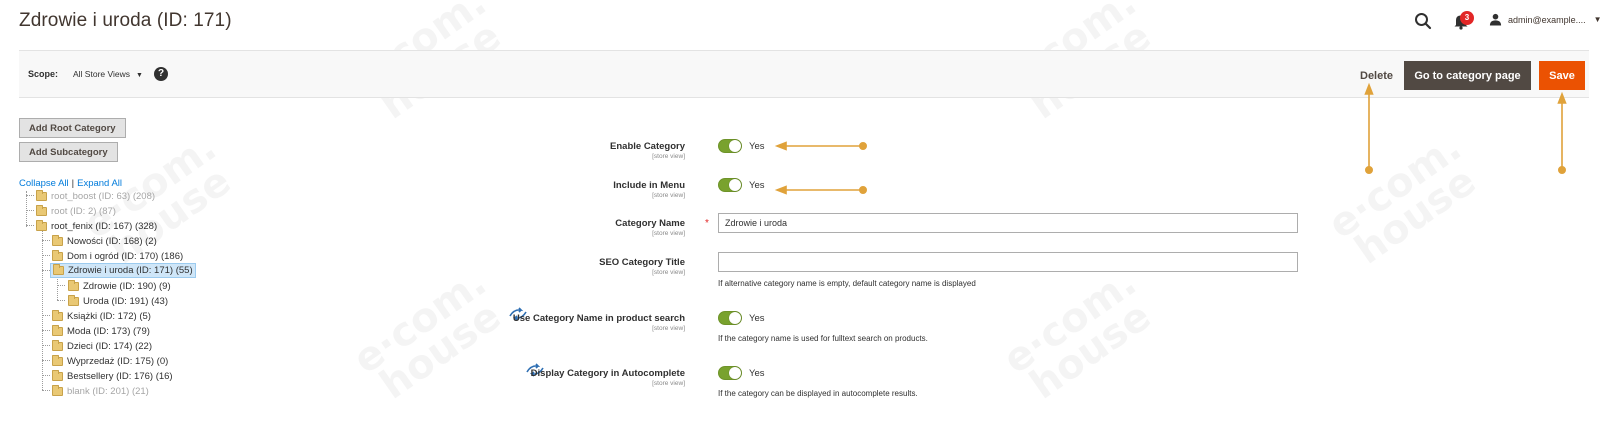  What do you see at coordinates (730, 185) in the screenshot?
I see `include-in-menu-toggle` at bounding box center [730, 185].